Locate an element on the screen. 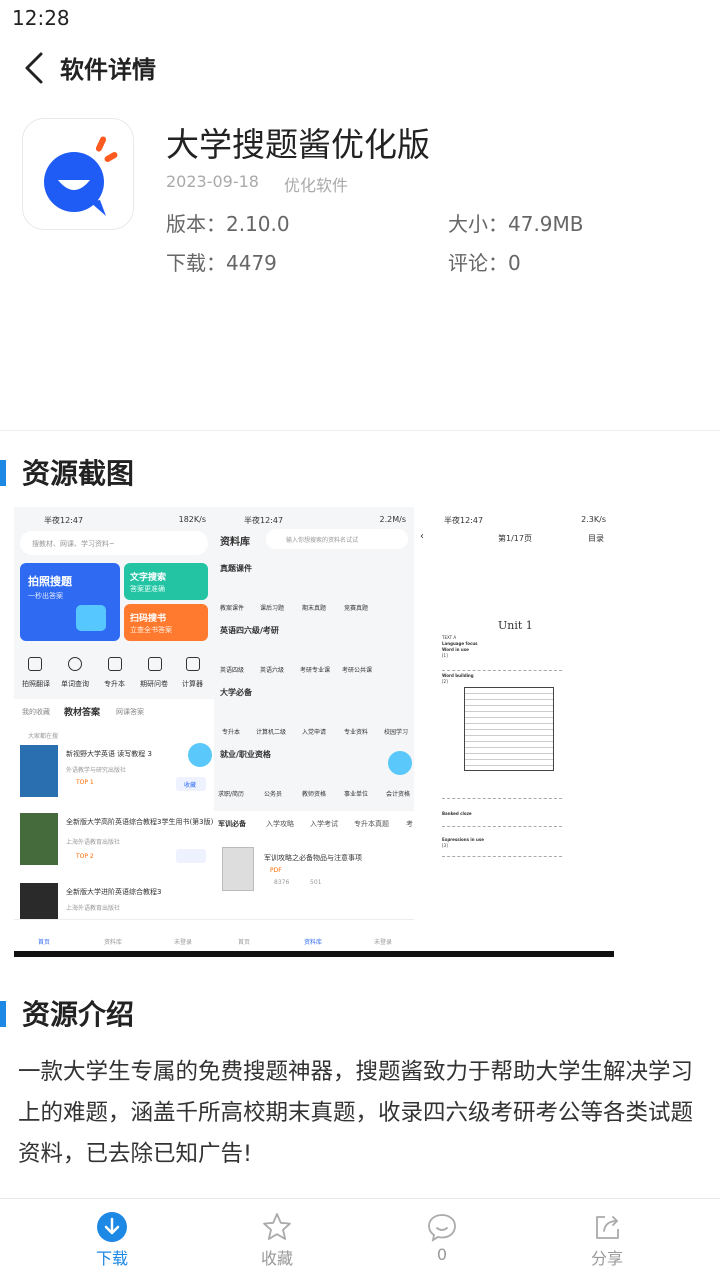  favorite-label: 收藏 is located at coordinates (276, 1258).